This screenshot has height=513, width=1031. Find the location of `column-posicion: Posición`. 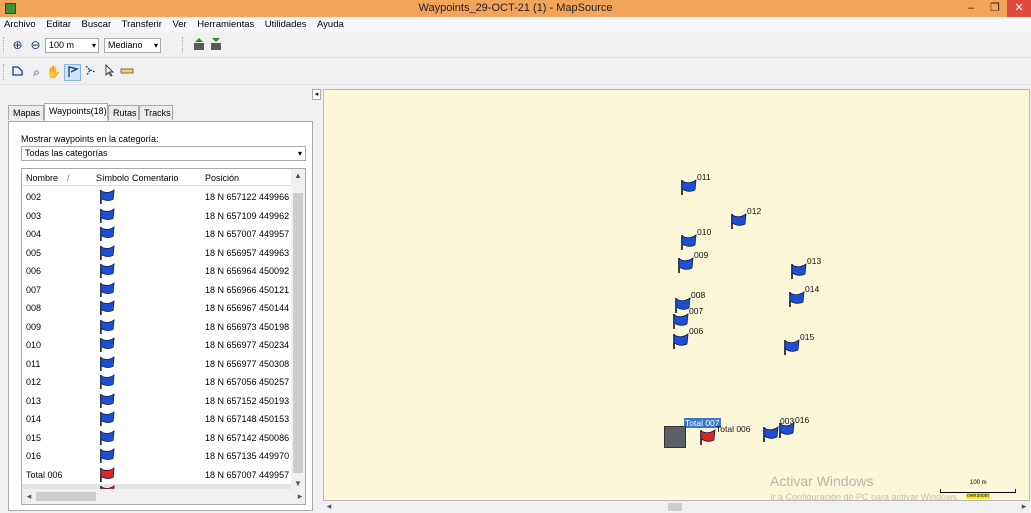

column-posicion: Posición is located at coordinates (222, 178).